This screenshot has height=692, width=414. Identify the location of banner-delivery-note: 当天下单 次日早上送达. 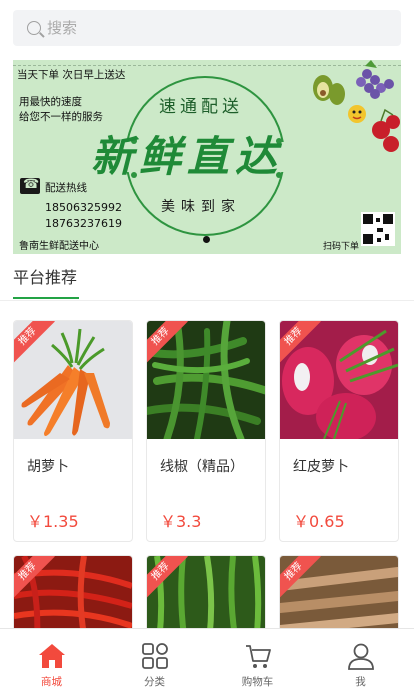
(71, 75).